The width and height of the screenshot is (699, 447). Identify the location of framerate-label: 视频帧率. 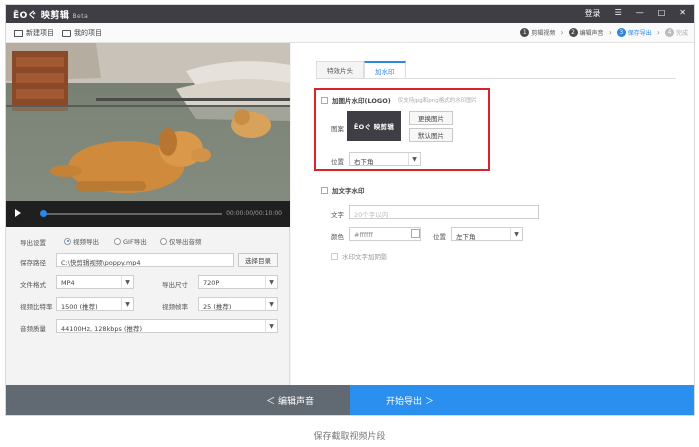
(175, 307).